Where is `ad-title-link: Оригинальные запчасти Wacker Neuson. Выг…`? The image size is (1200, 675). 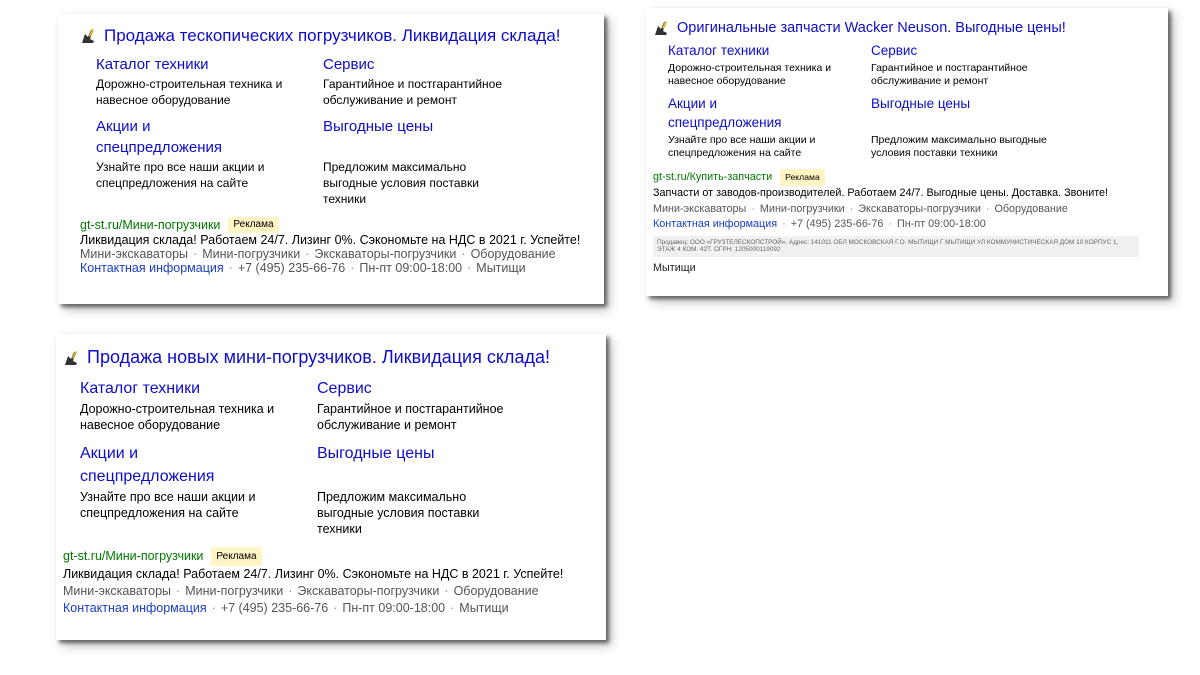 ad-title-link: Оригинальные запчасти Wacker Neuson. Выг… is located at coordinates (910, 28).